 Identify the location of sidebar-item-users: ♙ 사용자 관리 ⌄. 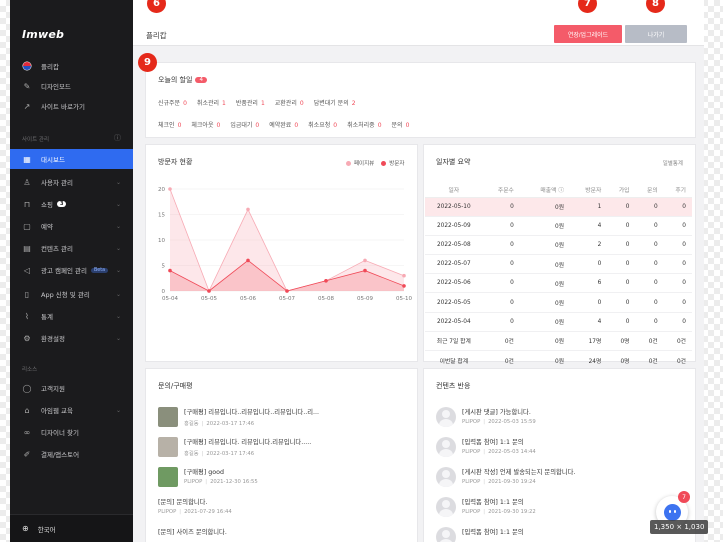
(71, 182).